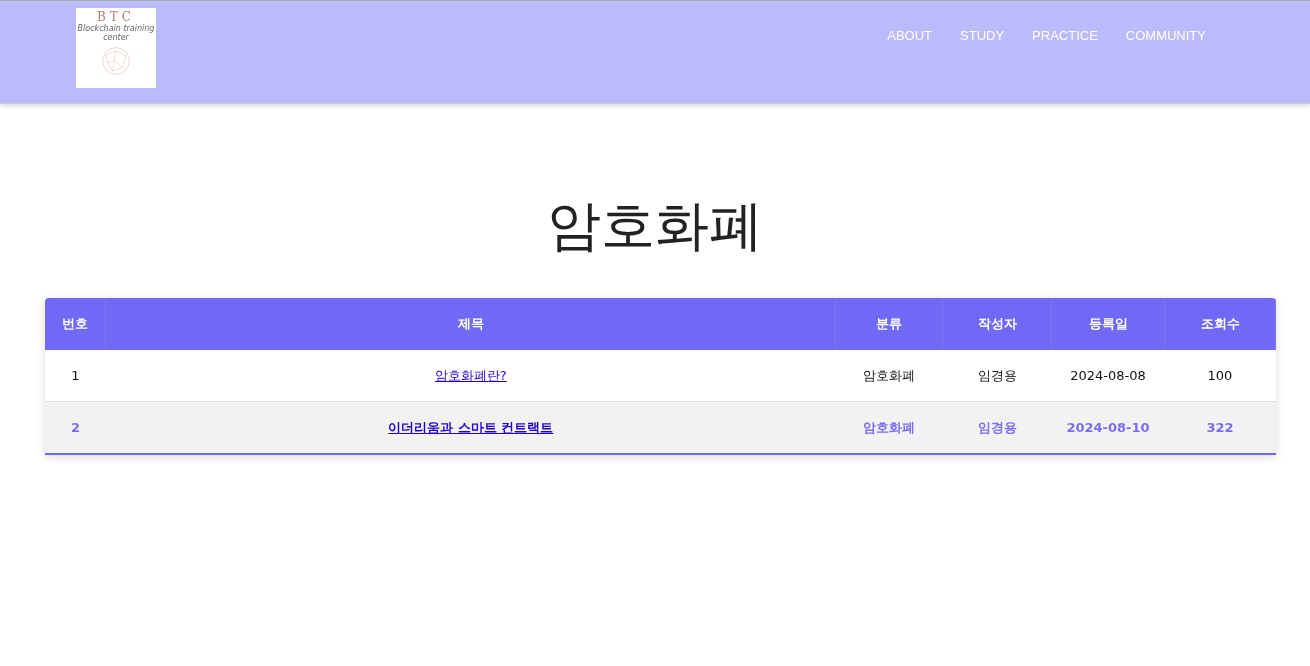  What do you see at coordinates (655, 226) in the screenshot?
I see `page-title: 암호화폐` at bounding box center [655, 226].